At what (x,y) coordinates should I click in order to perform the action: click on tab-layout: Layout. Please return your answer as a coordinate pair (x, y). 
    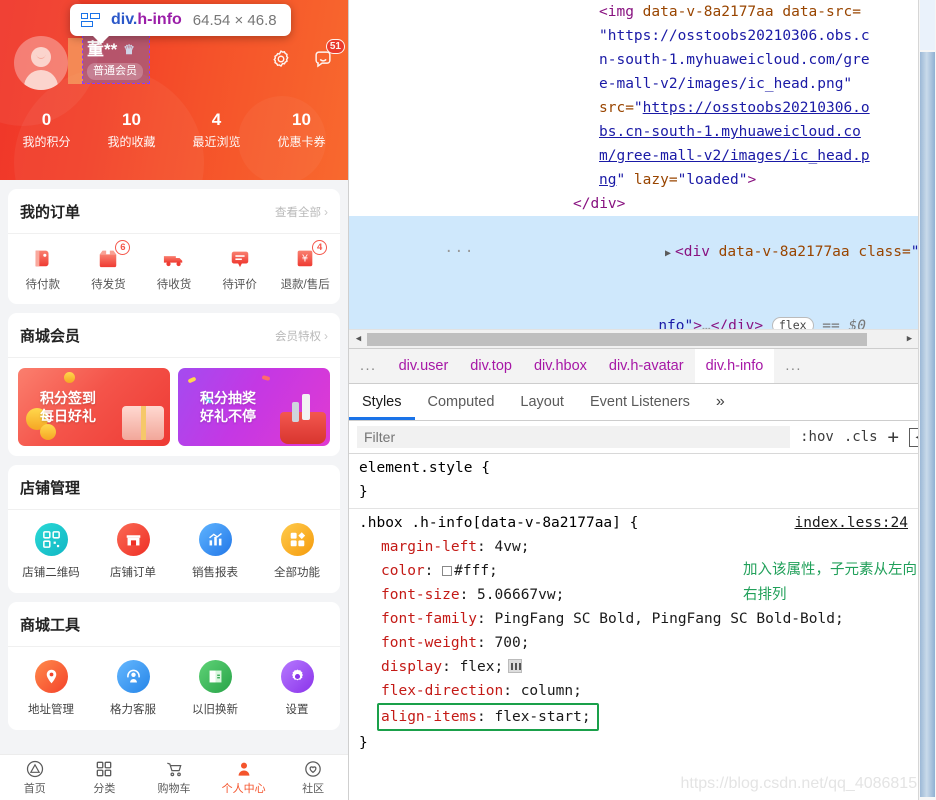
    Looking at the image, I should click on (542, 402).